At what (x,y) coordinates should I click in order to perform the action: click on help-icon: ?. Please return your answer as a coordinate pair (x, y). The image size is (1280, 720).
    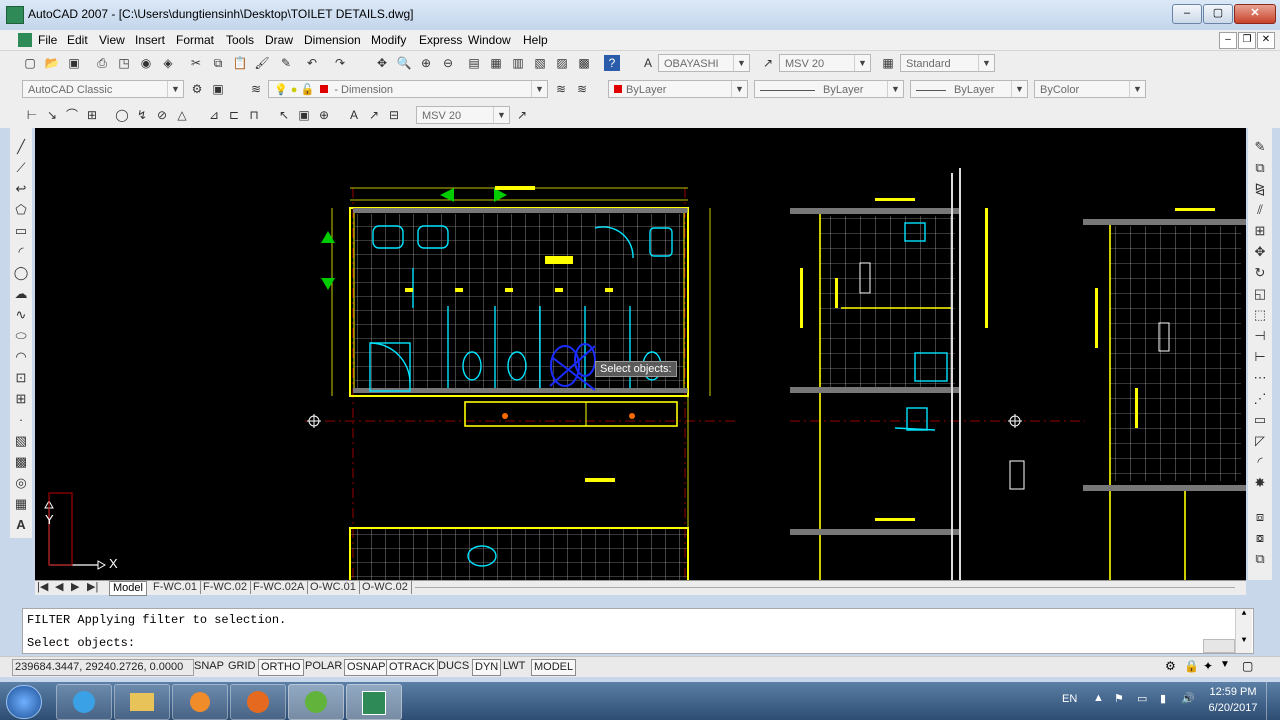
    Looking at the image, I should click on (612, 63).